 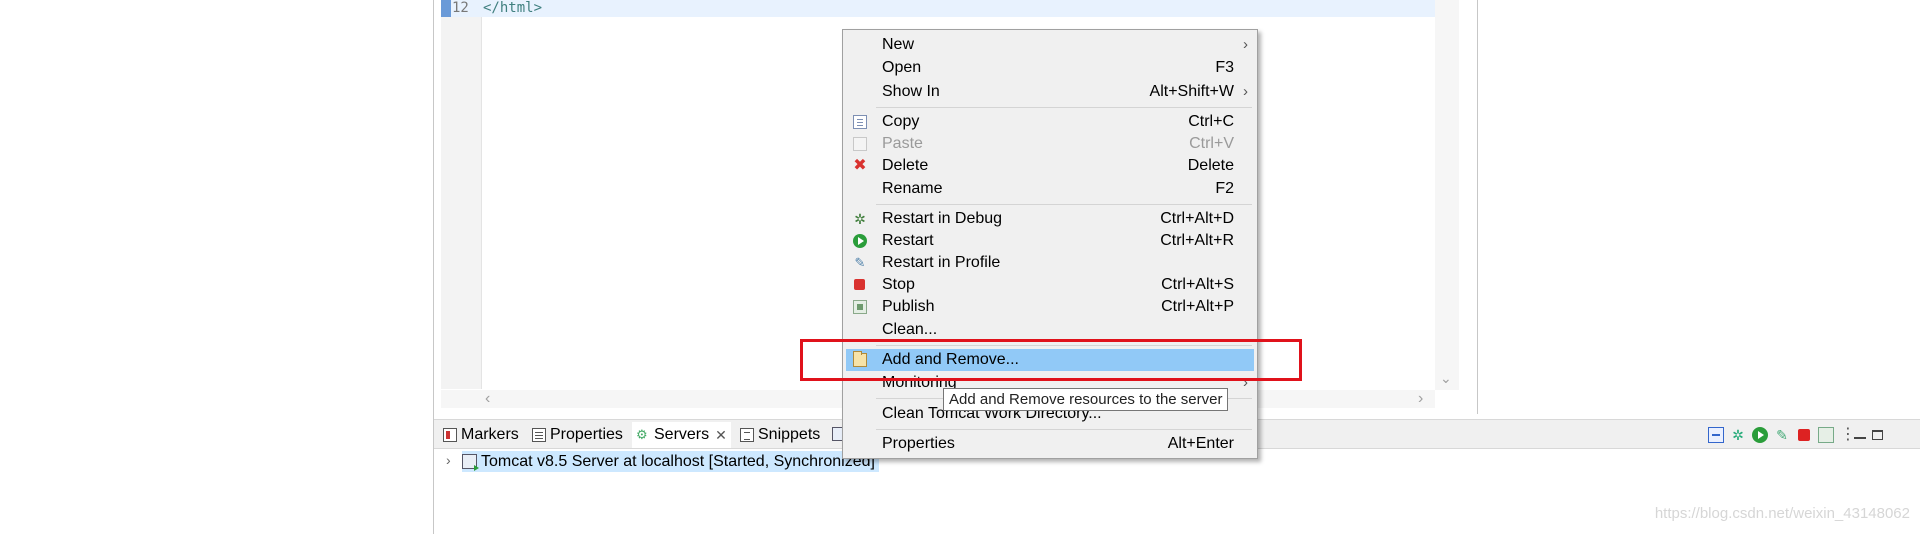 I want to click on menu-item-shortcut: Ctrl+V, so click(x=1211, y=143).